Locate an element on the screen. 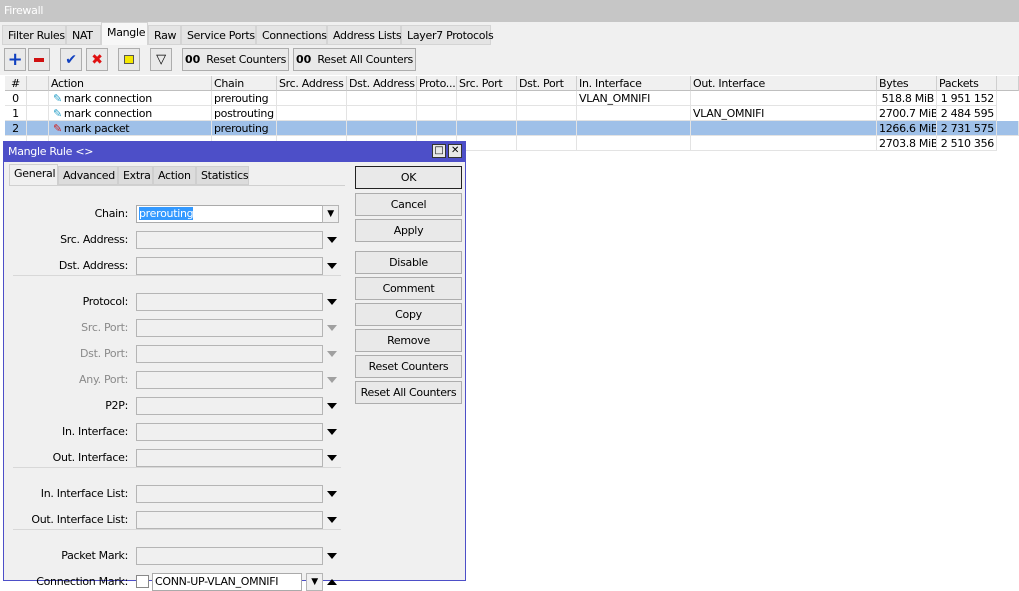 The image size is (1019, 591). funnel-icon: ▽ is located at coordinates (161, 59).